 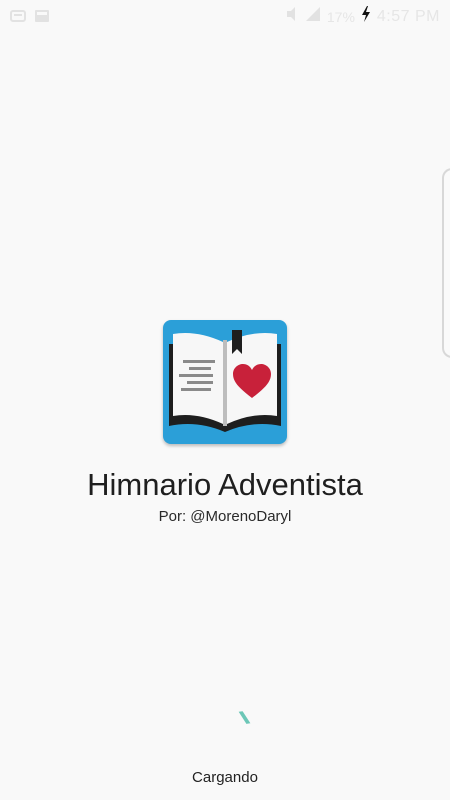 What do you see at coordinates (225, 16) in the screenshot?
I see `status-bar: 17% 4:57 PM` at bounding box center [225, 16].